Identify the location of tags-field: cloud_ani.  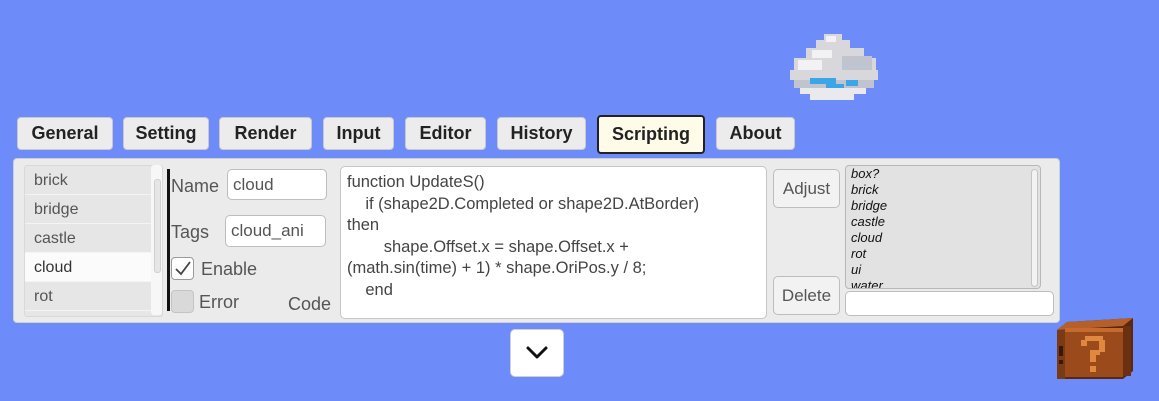
(275, 231).